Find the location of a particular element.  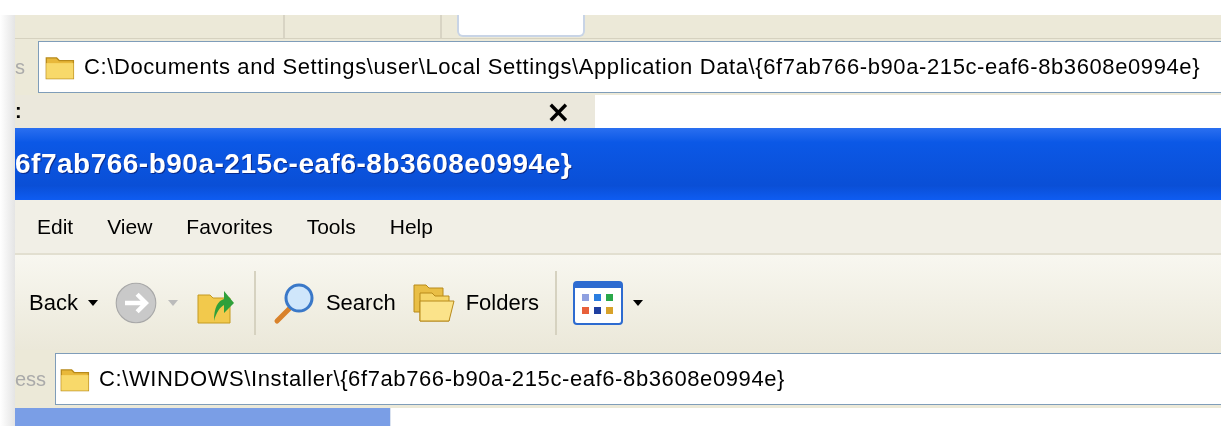

pane-label: : is located at coordinates (18, 111).